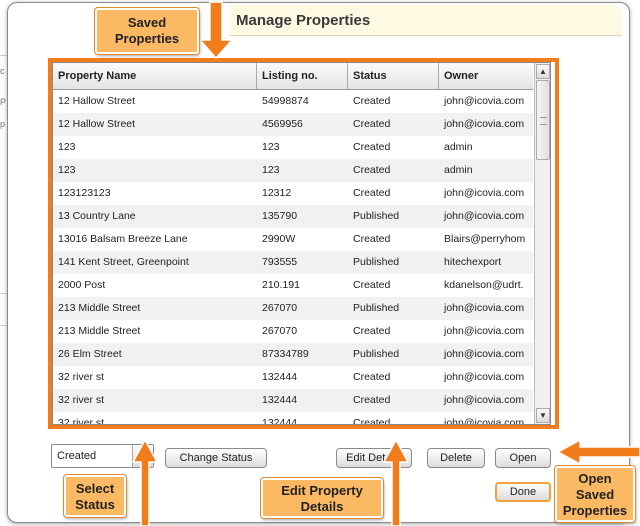  What do you see at coordinates (216, 30) in the screenshot?
I see `arrow-saved-properties` at bounding box center [216, 30].